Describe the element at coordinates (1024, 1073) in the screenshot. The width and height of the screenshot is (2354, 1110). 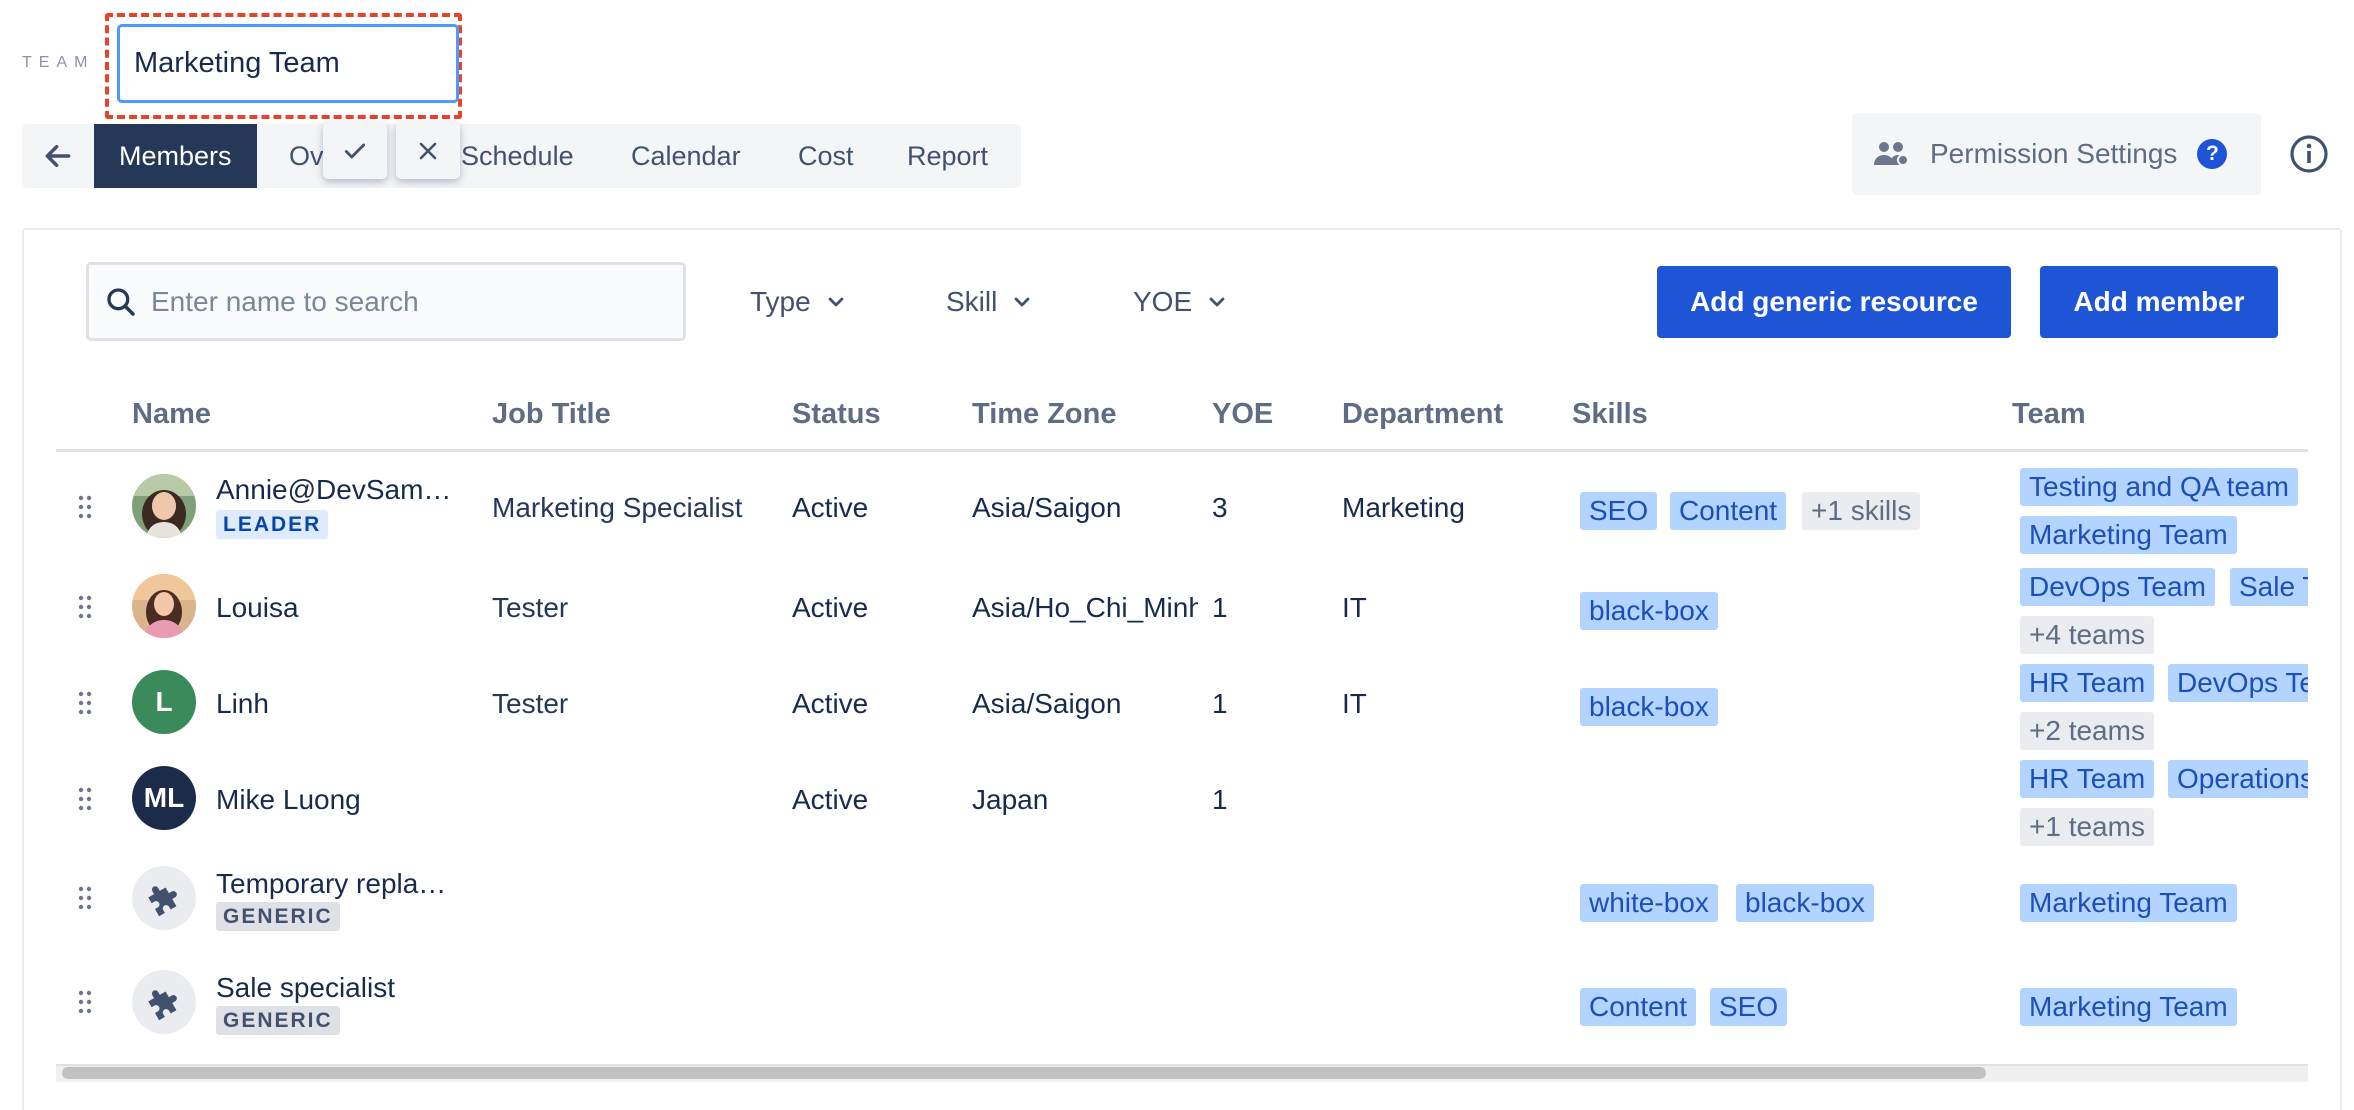
I see `scrollbar-thumb` at that location.